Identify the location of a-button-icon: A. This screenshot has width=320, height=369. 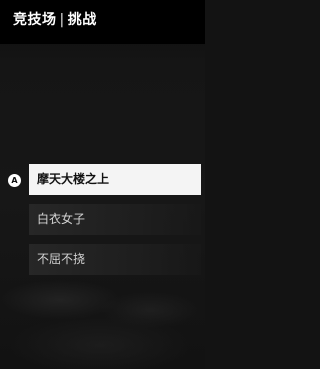
(14, 180).